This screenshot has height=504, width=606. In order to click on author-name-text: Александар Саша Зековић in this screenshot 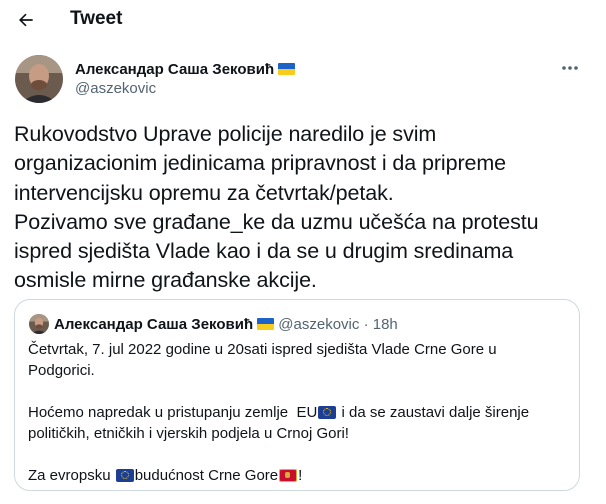, I will do `click(175, 69)`.